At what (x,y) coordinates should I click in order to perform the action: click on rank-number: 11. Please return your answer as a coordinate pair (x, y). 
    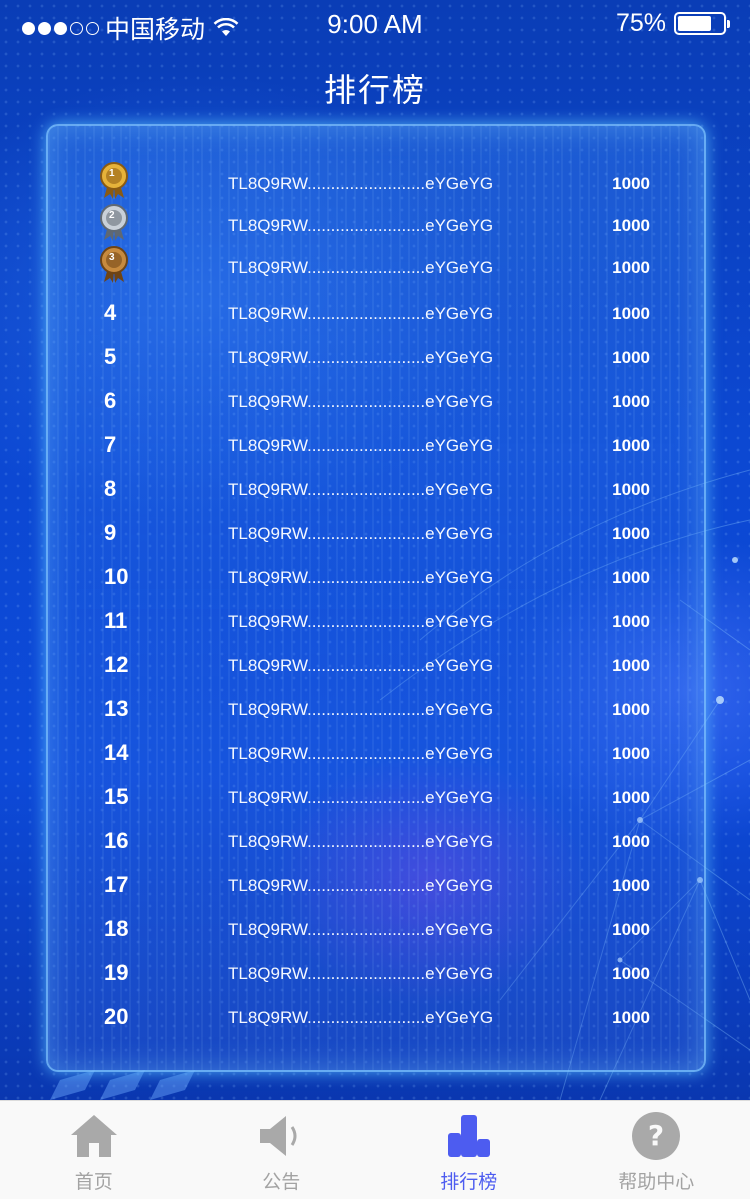
    Looking at the image, I should click on (116, 620).